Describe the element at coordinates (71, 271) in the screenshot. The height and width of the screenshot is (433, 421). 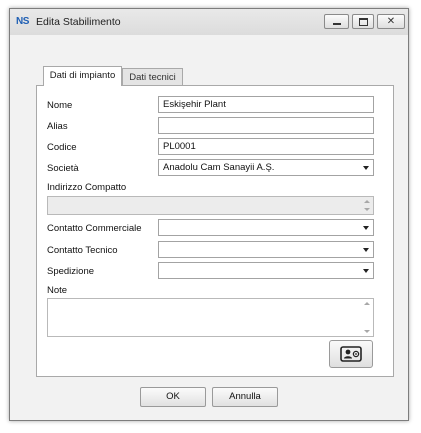
I see `spedizione-label: Spedizione` at that location.